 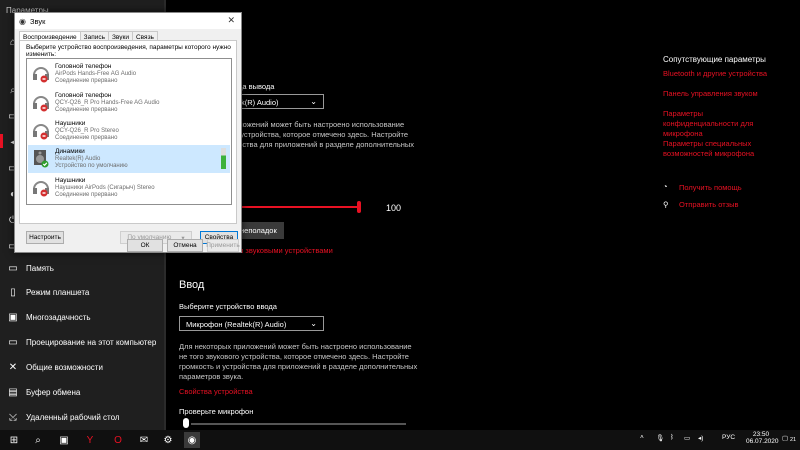 I want to click on sidebar-item-remote-desktop: ⤩ Удаленный рабочий стол, so click(x=83, y=417).